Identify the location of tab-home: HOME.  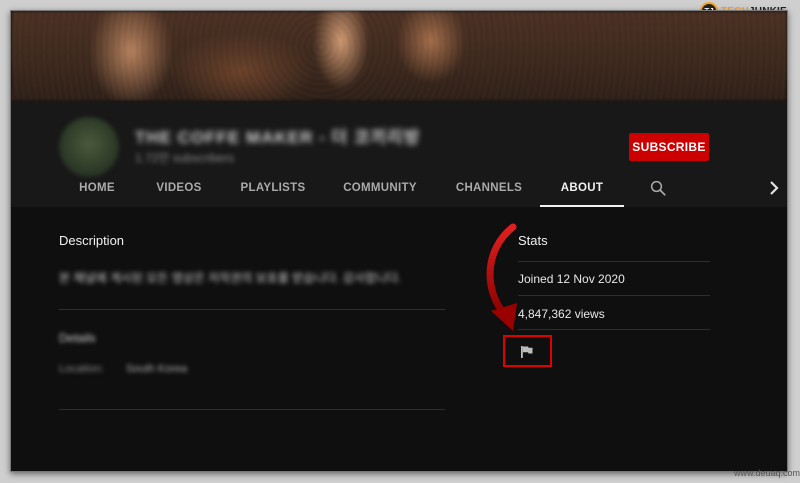
(97, 189).